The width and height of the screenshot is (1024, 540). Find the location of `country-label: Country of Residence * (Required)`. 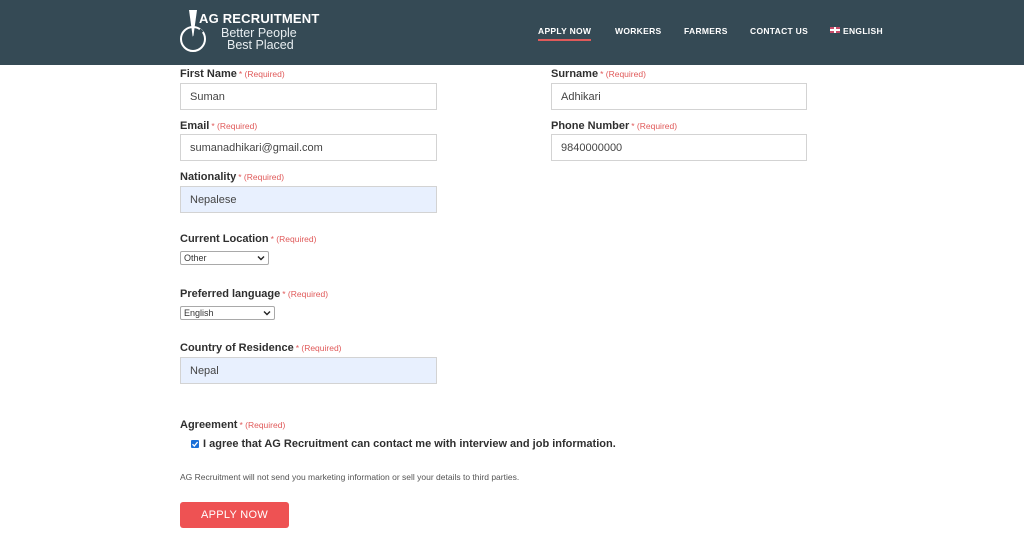

country-label: Country of Residence * (Required) is located at coordinates (261, 348).